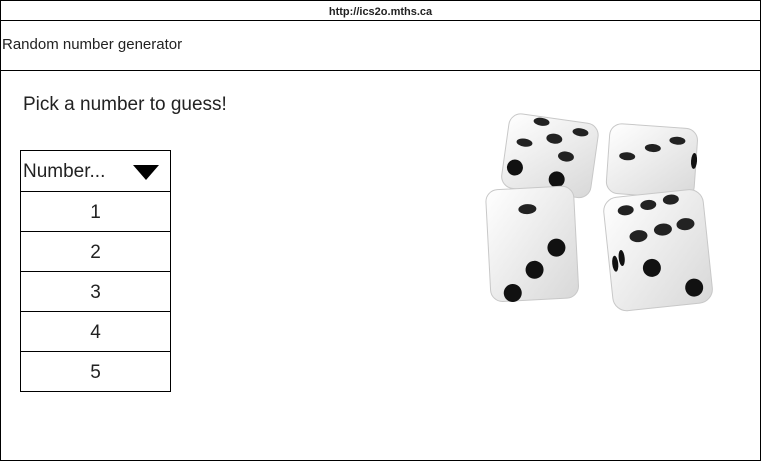  I want to click on url-text: http://ics2o.mths.ca, so click(380, 12).